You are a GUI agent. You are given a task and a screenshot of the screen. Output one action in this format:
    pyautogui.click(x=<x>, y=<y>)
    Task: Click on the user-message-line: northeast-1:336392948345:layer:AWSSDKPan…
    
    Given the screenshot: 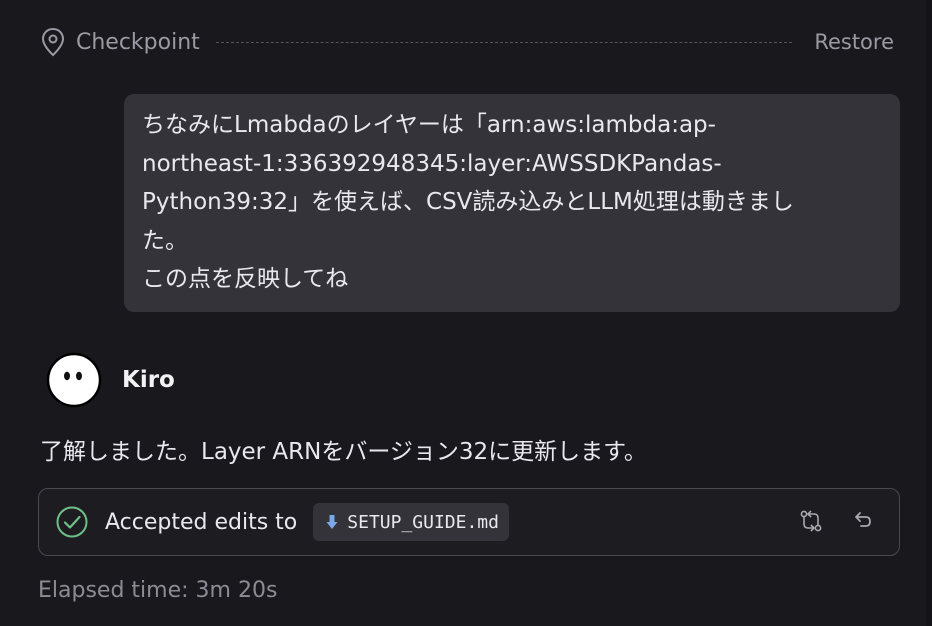 What is the action you would take?
    pyautogui.click(x=432, y=163)
    